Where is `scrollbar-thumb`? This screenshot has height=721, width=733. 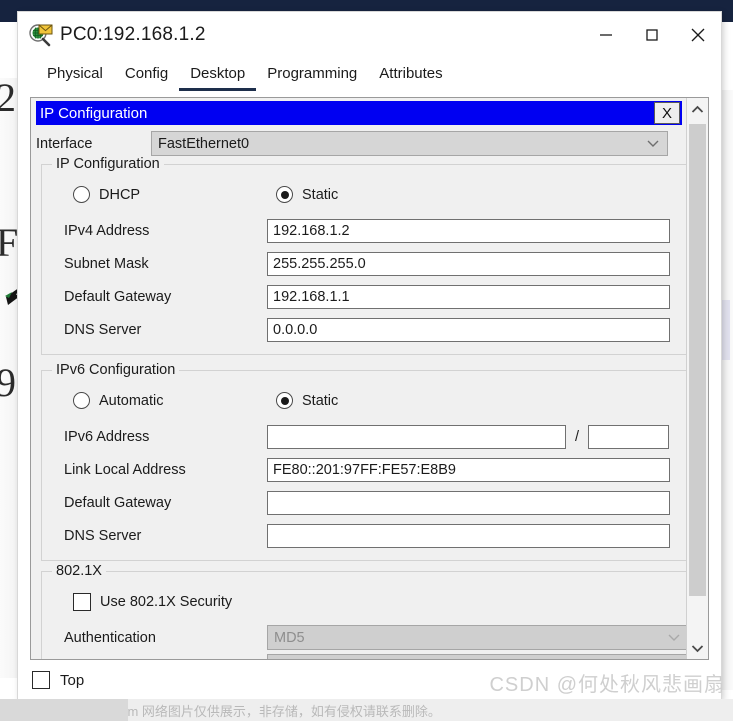 scrollbar-thumb is located at coordinates (697, 360).